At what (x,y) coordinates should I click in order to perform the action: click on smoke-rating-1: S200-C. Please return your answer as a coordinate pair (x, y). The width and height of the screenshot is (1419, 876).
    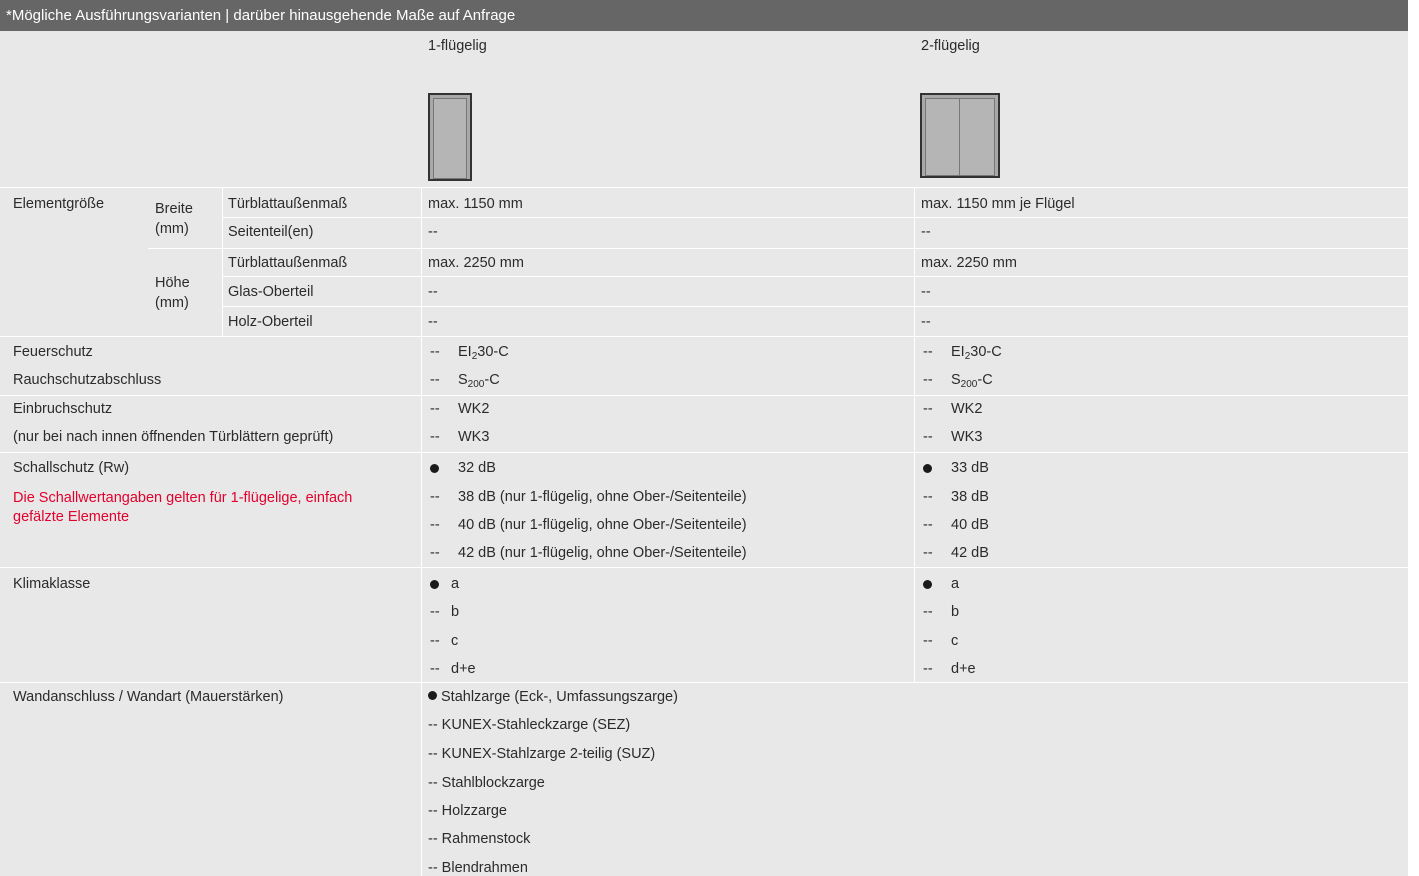
    Looking at the image, I should click on (479, 381).